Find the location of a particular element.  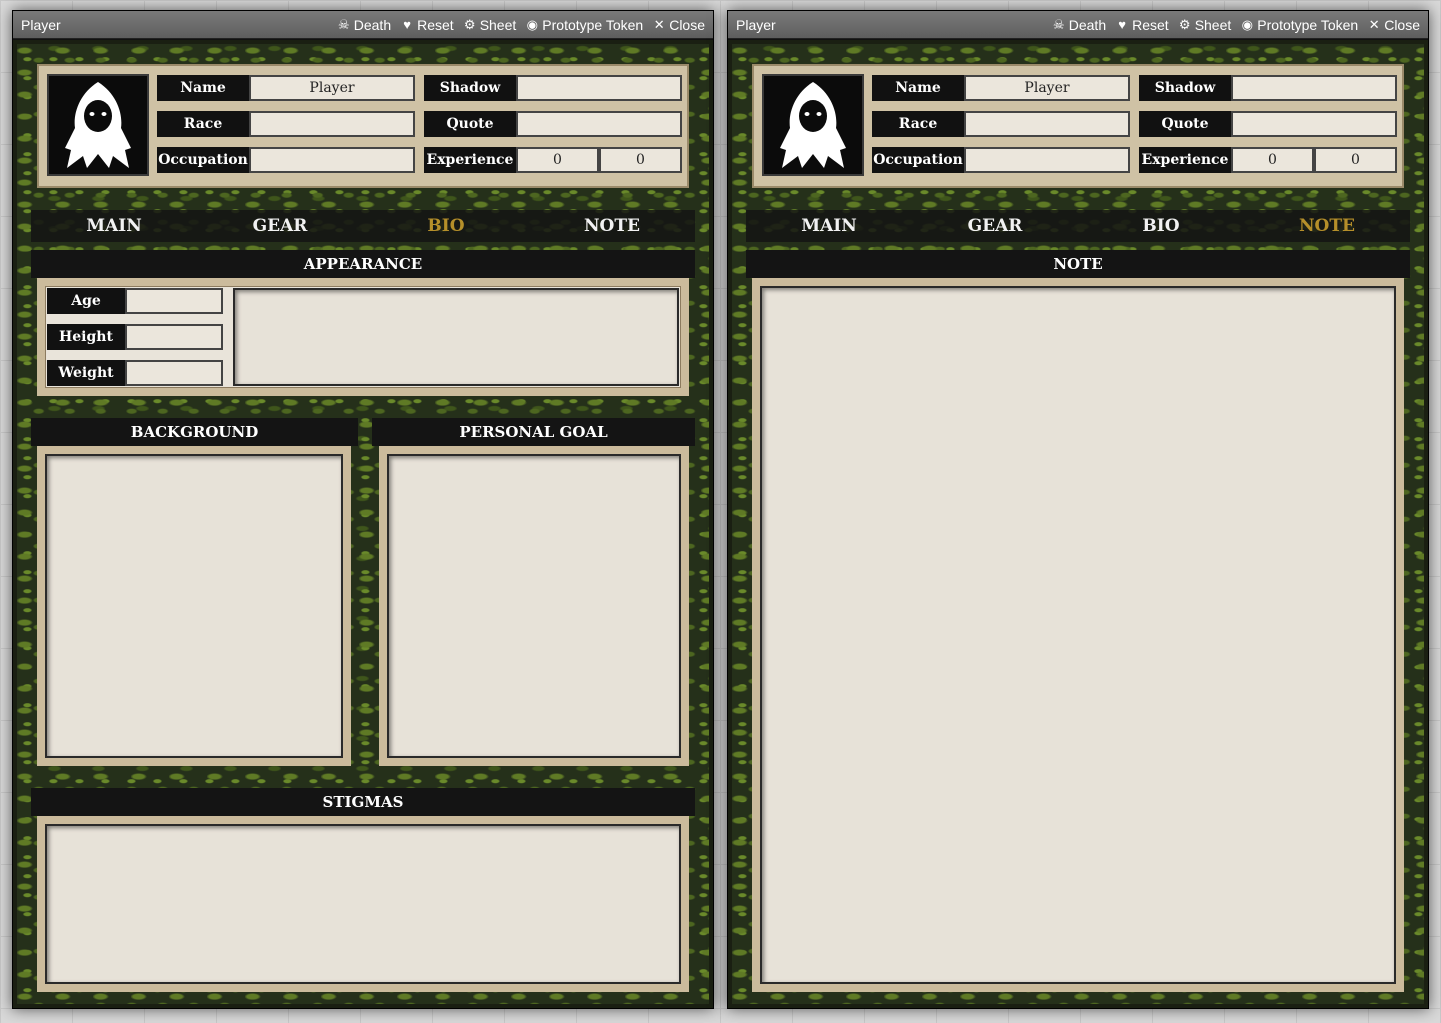

stigmas-title: STIGMAS is located at coordinates (363, 802).